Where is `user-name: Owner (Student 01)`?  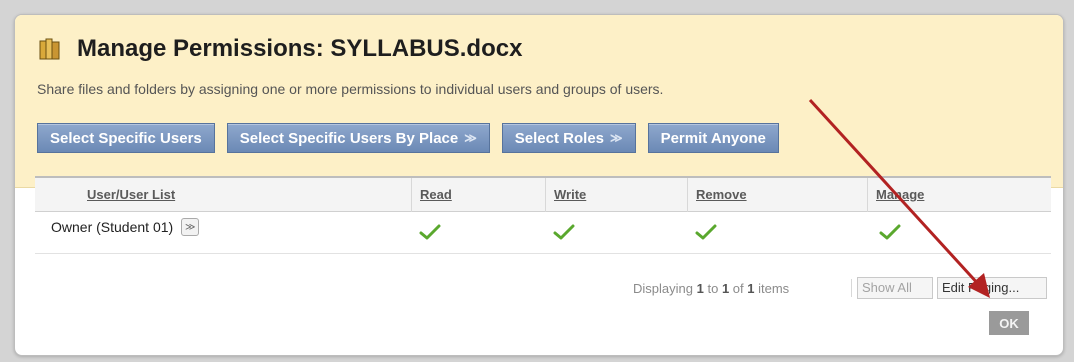
user-name: Owner (Student 01) is located at coordinates (112, 227).